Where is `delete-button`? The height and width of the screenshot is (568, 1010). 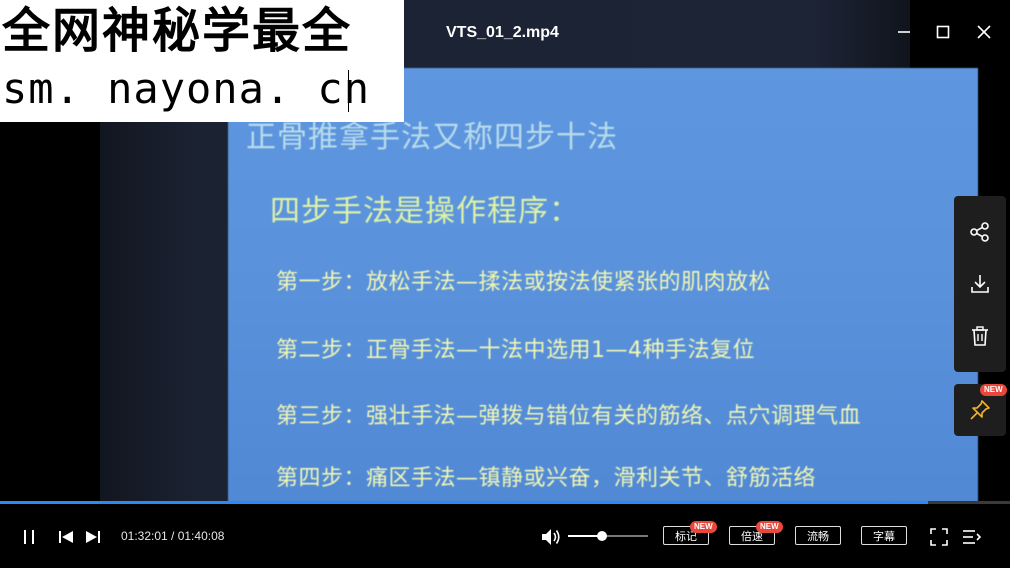
delete-button is located at coordinates (980, 336).